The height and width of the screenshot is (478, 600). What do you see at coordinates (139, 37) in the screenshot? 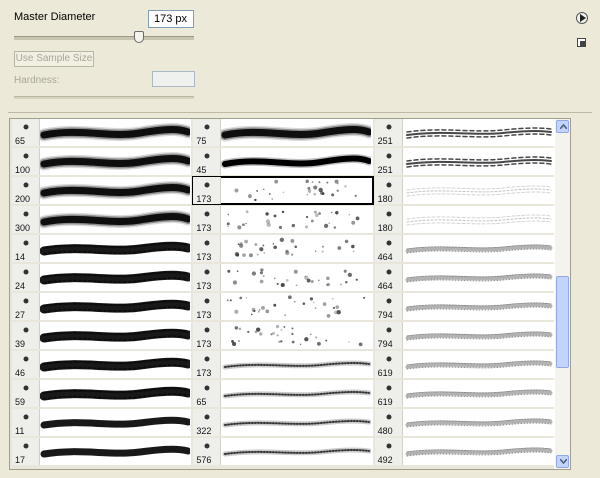
I see `slider-thumb` at bounding box center [139, 37].